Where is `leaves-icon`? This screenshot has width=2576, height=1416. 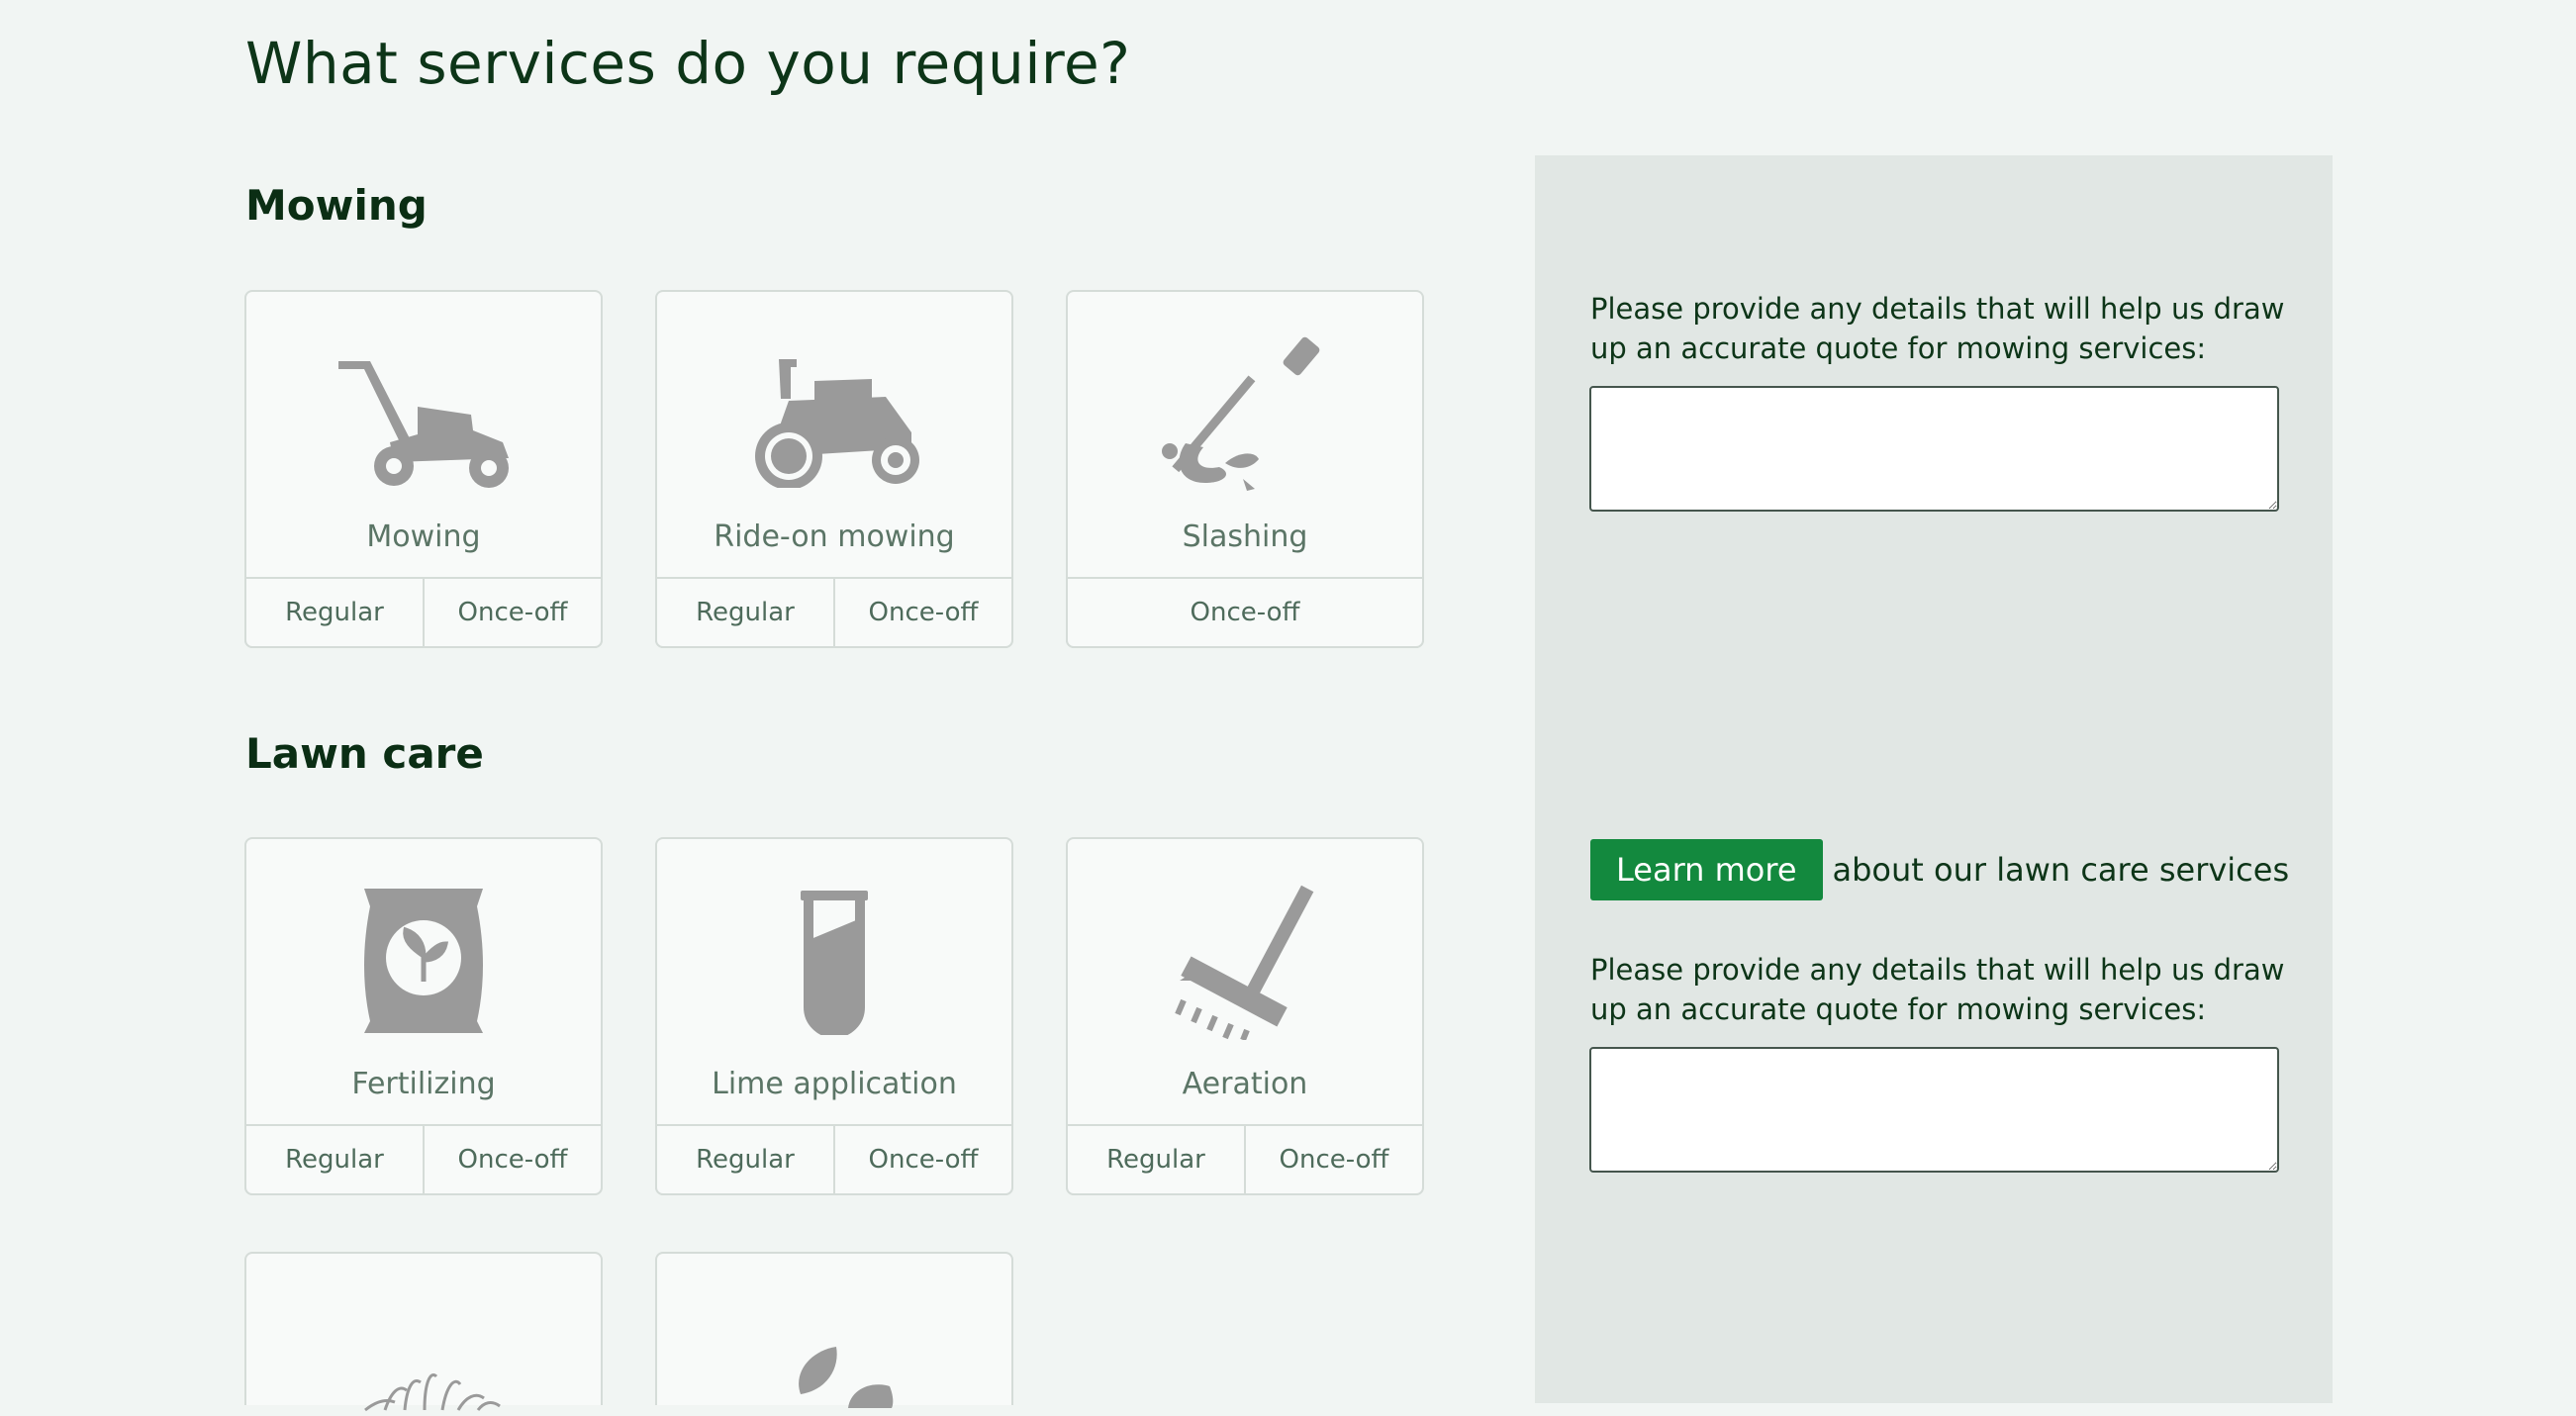 leaves-icon is located at coordinates (845, 1379).